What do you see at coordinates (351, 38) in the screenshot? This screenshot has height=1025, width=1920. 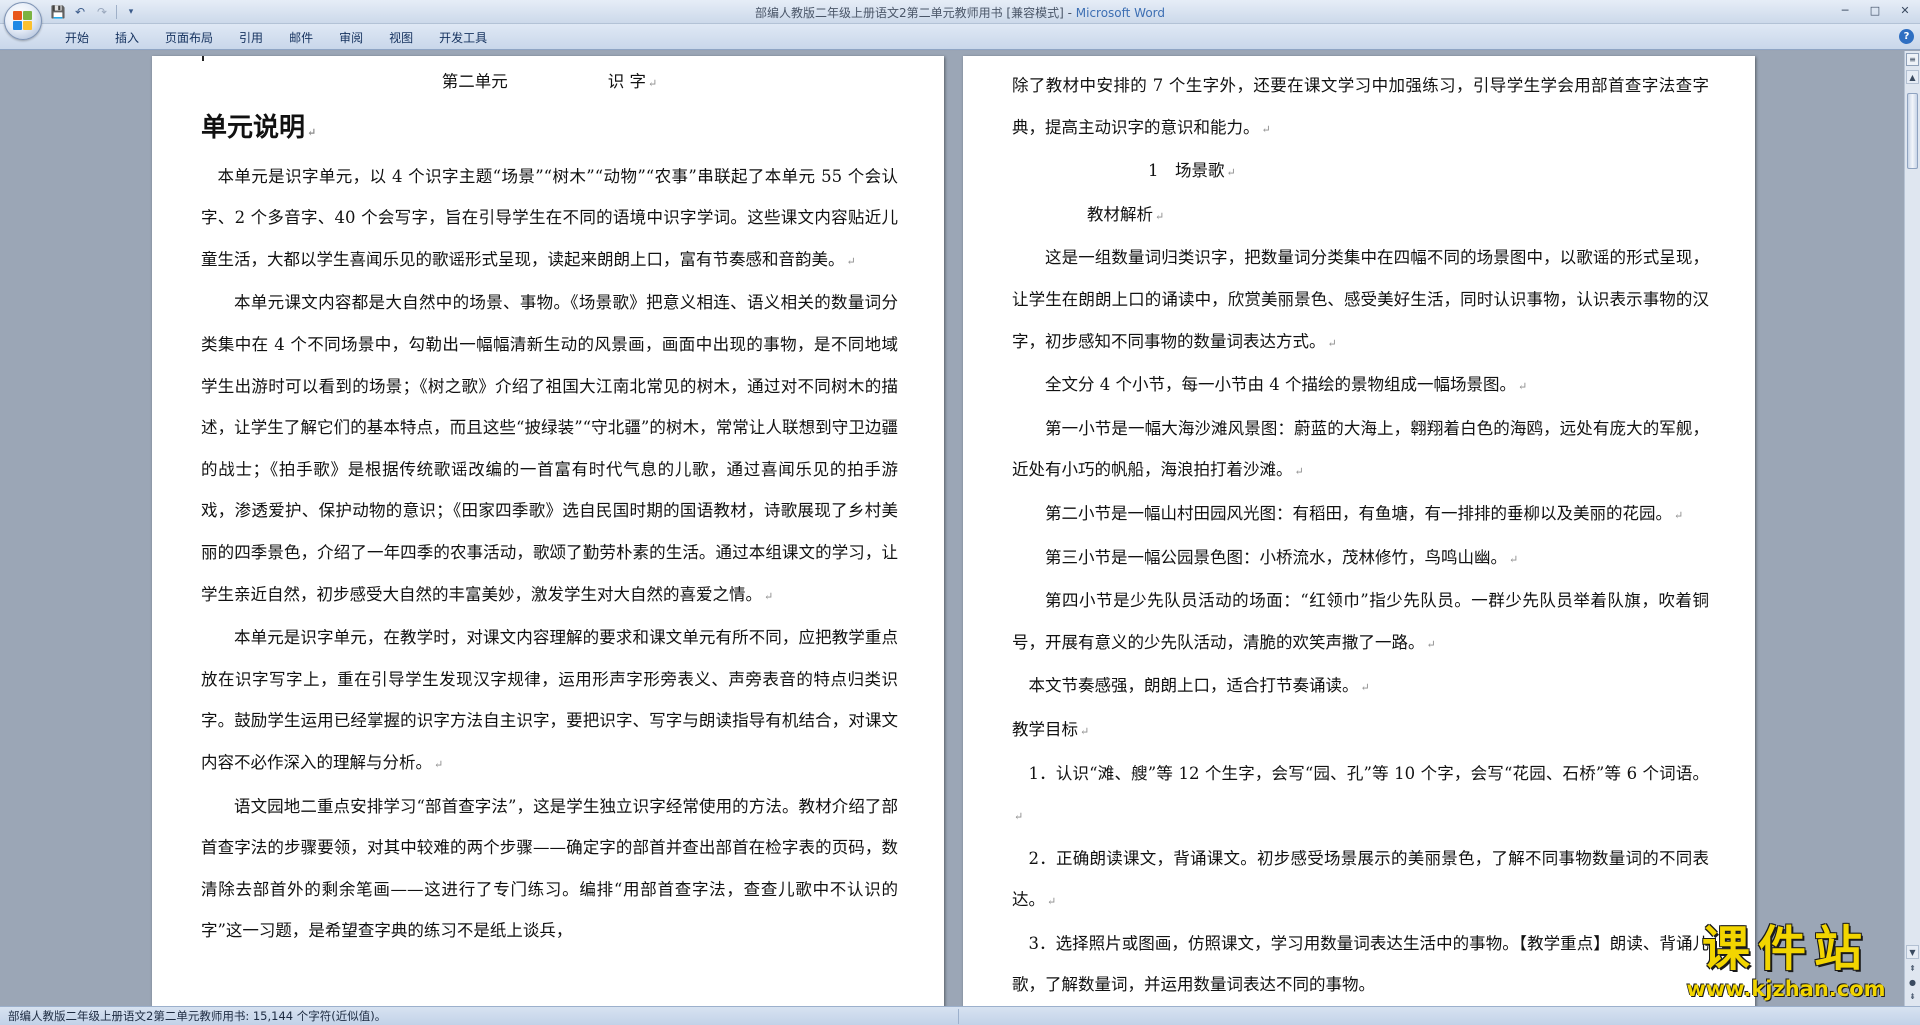 I see `tab-review: 审阅` at bounding box center [351, 38].